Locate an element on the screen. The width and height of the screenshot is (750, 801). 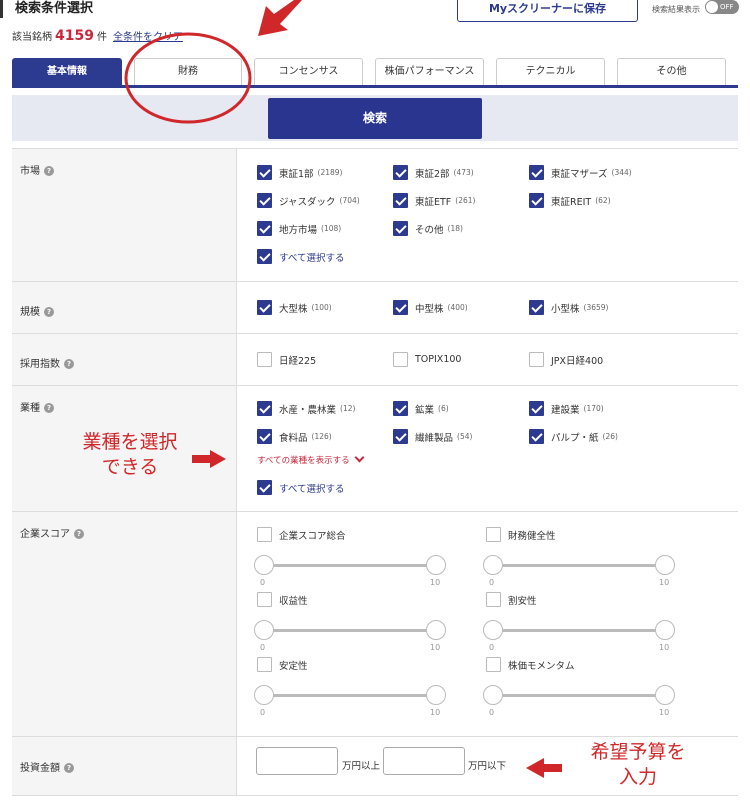
checkbox-industry-select-all: すべて選択する is located at coordinates (300, 487).